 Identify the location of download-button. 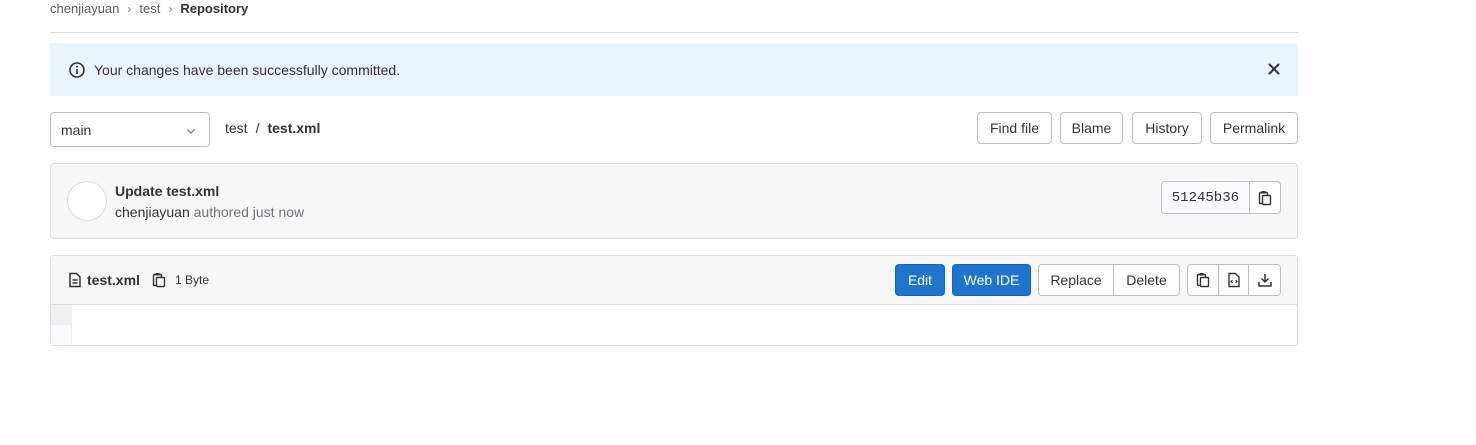
(1264, 280).